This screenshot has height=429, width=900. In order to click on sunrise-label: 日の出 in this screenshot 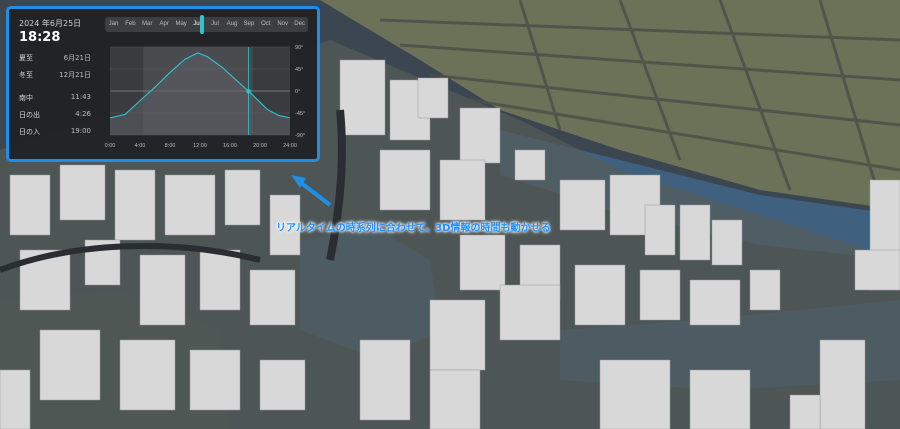, I will do `click(29, 115)`.